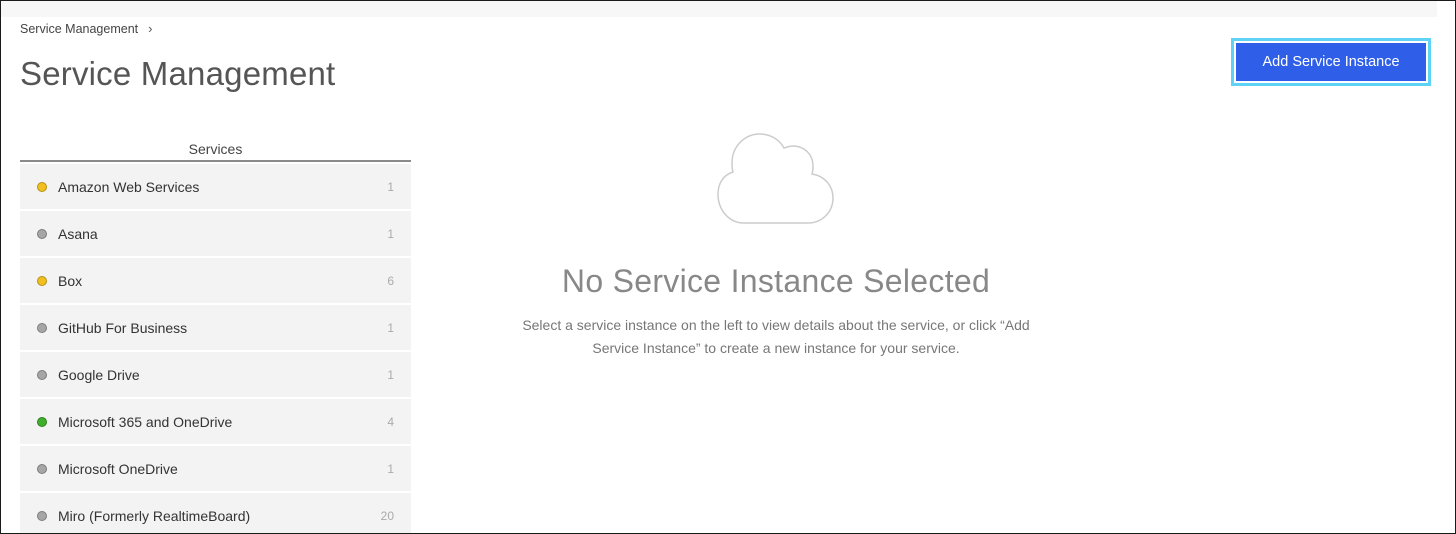 The width and height of the screenshot is (1456, 534). I want to click on services-header: Services, so click(215, 150).